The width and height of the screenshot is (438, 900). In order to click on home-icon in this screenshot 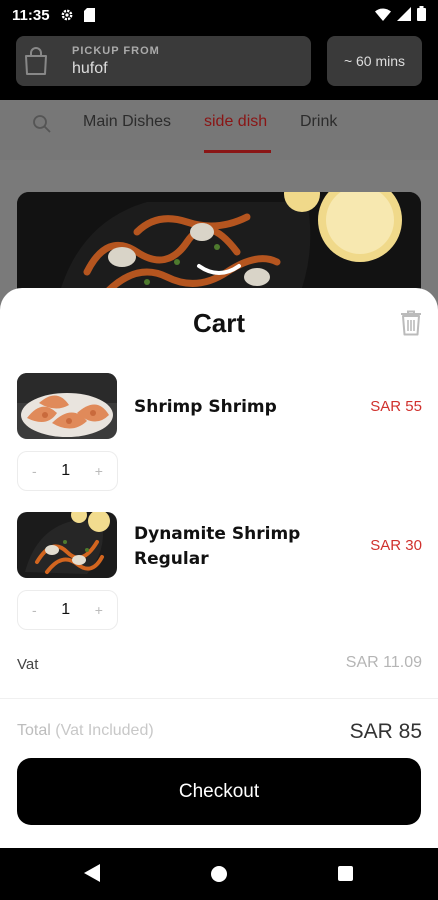, I will do `click(219, 874)`.